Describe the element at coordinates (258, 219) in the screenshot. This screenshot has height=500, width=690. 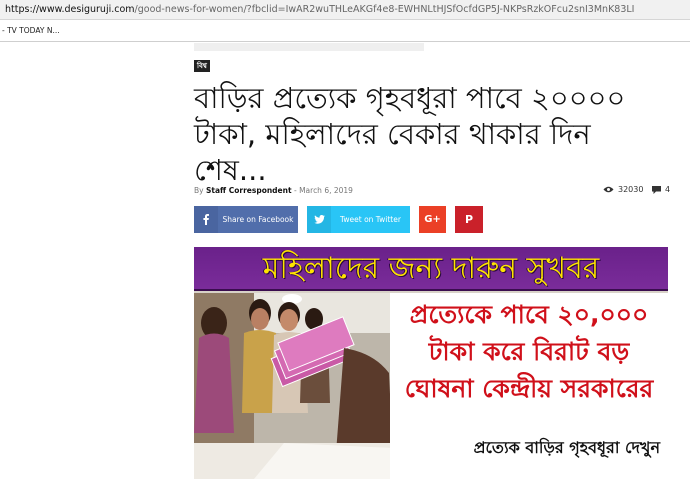
I see `facebook-label: Share on Facebook` at that location.